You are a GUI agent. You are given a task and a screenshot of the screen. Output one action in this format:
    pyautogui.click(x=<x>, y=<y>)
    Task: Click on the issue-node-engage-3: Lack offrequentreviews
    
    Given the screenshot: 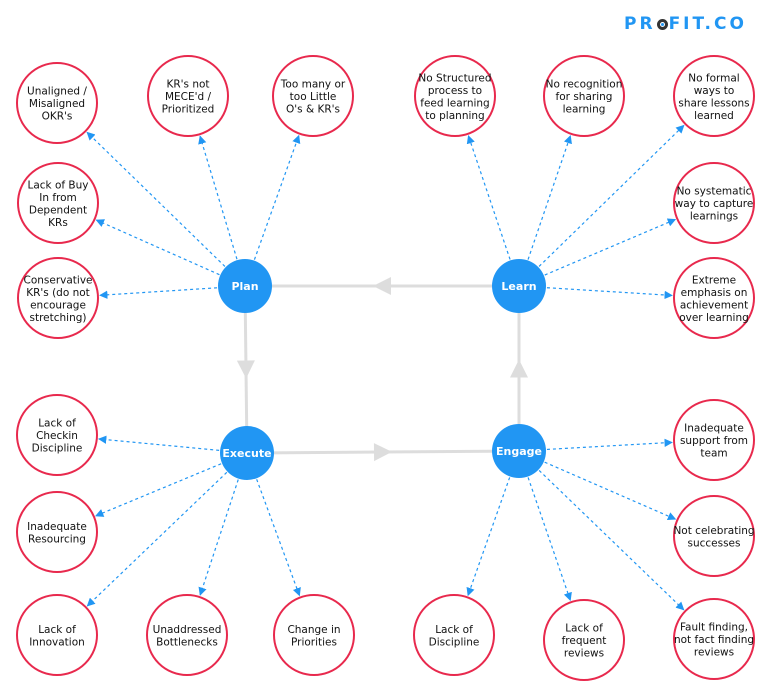 What is the action you would take?
    pyautogui.click(x=584, y=640)
    